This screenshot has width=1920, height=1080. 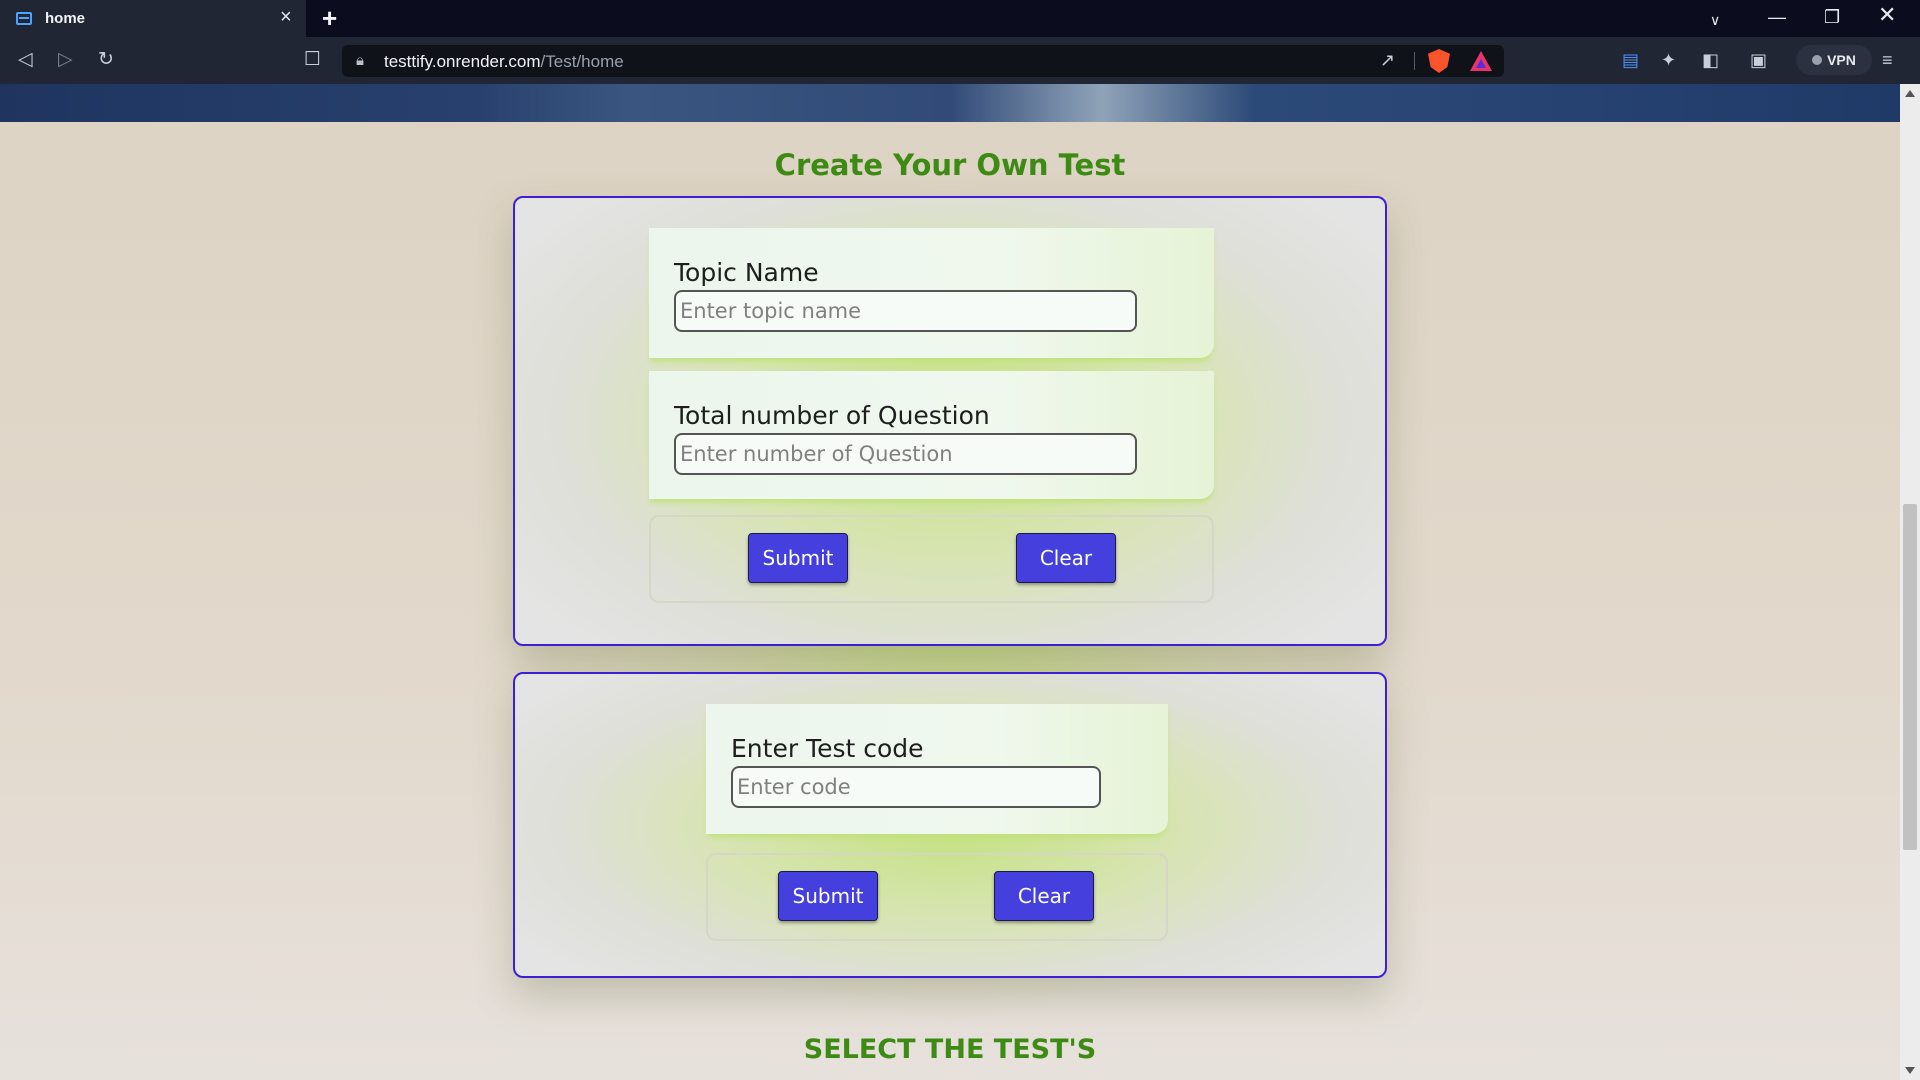 I want to click on address-bar: 🔒︎ testtify.onrender.com/Test/home ↗, so click(x=923, y=61).